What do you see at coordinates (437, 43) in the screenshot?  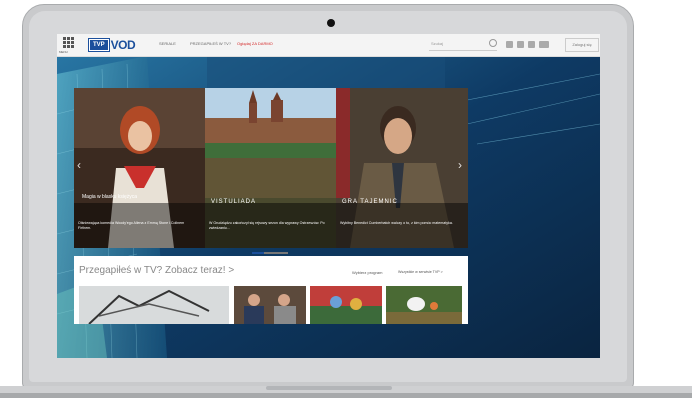 I see `search-placeholder: Szukaj` at bounding box center [437, 43].